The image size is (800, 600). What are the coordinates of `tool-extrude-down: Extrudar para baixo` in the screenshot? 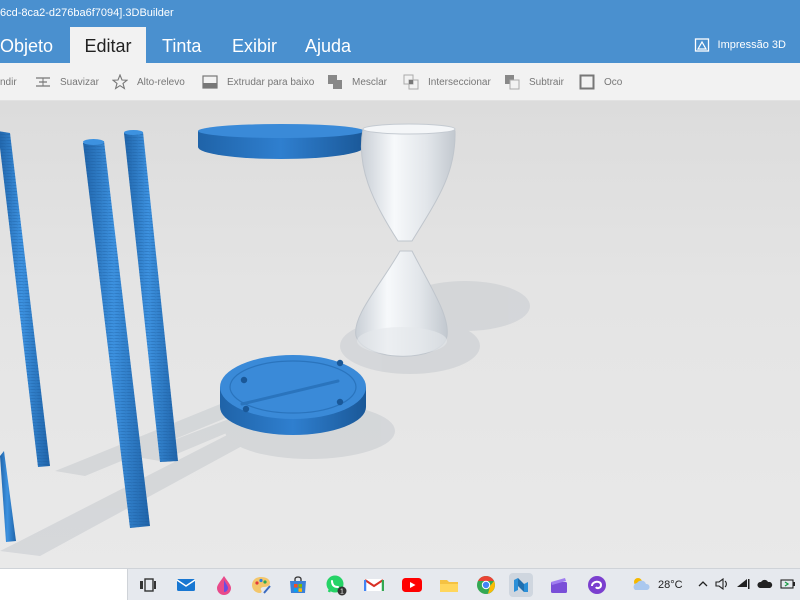 It's located at (258, 82).